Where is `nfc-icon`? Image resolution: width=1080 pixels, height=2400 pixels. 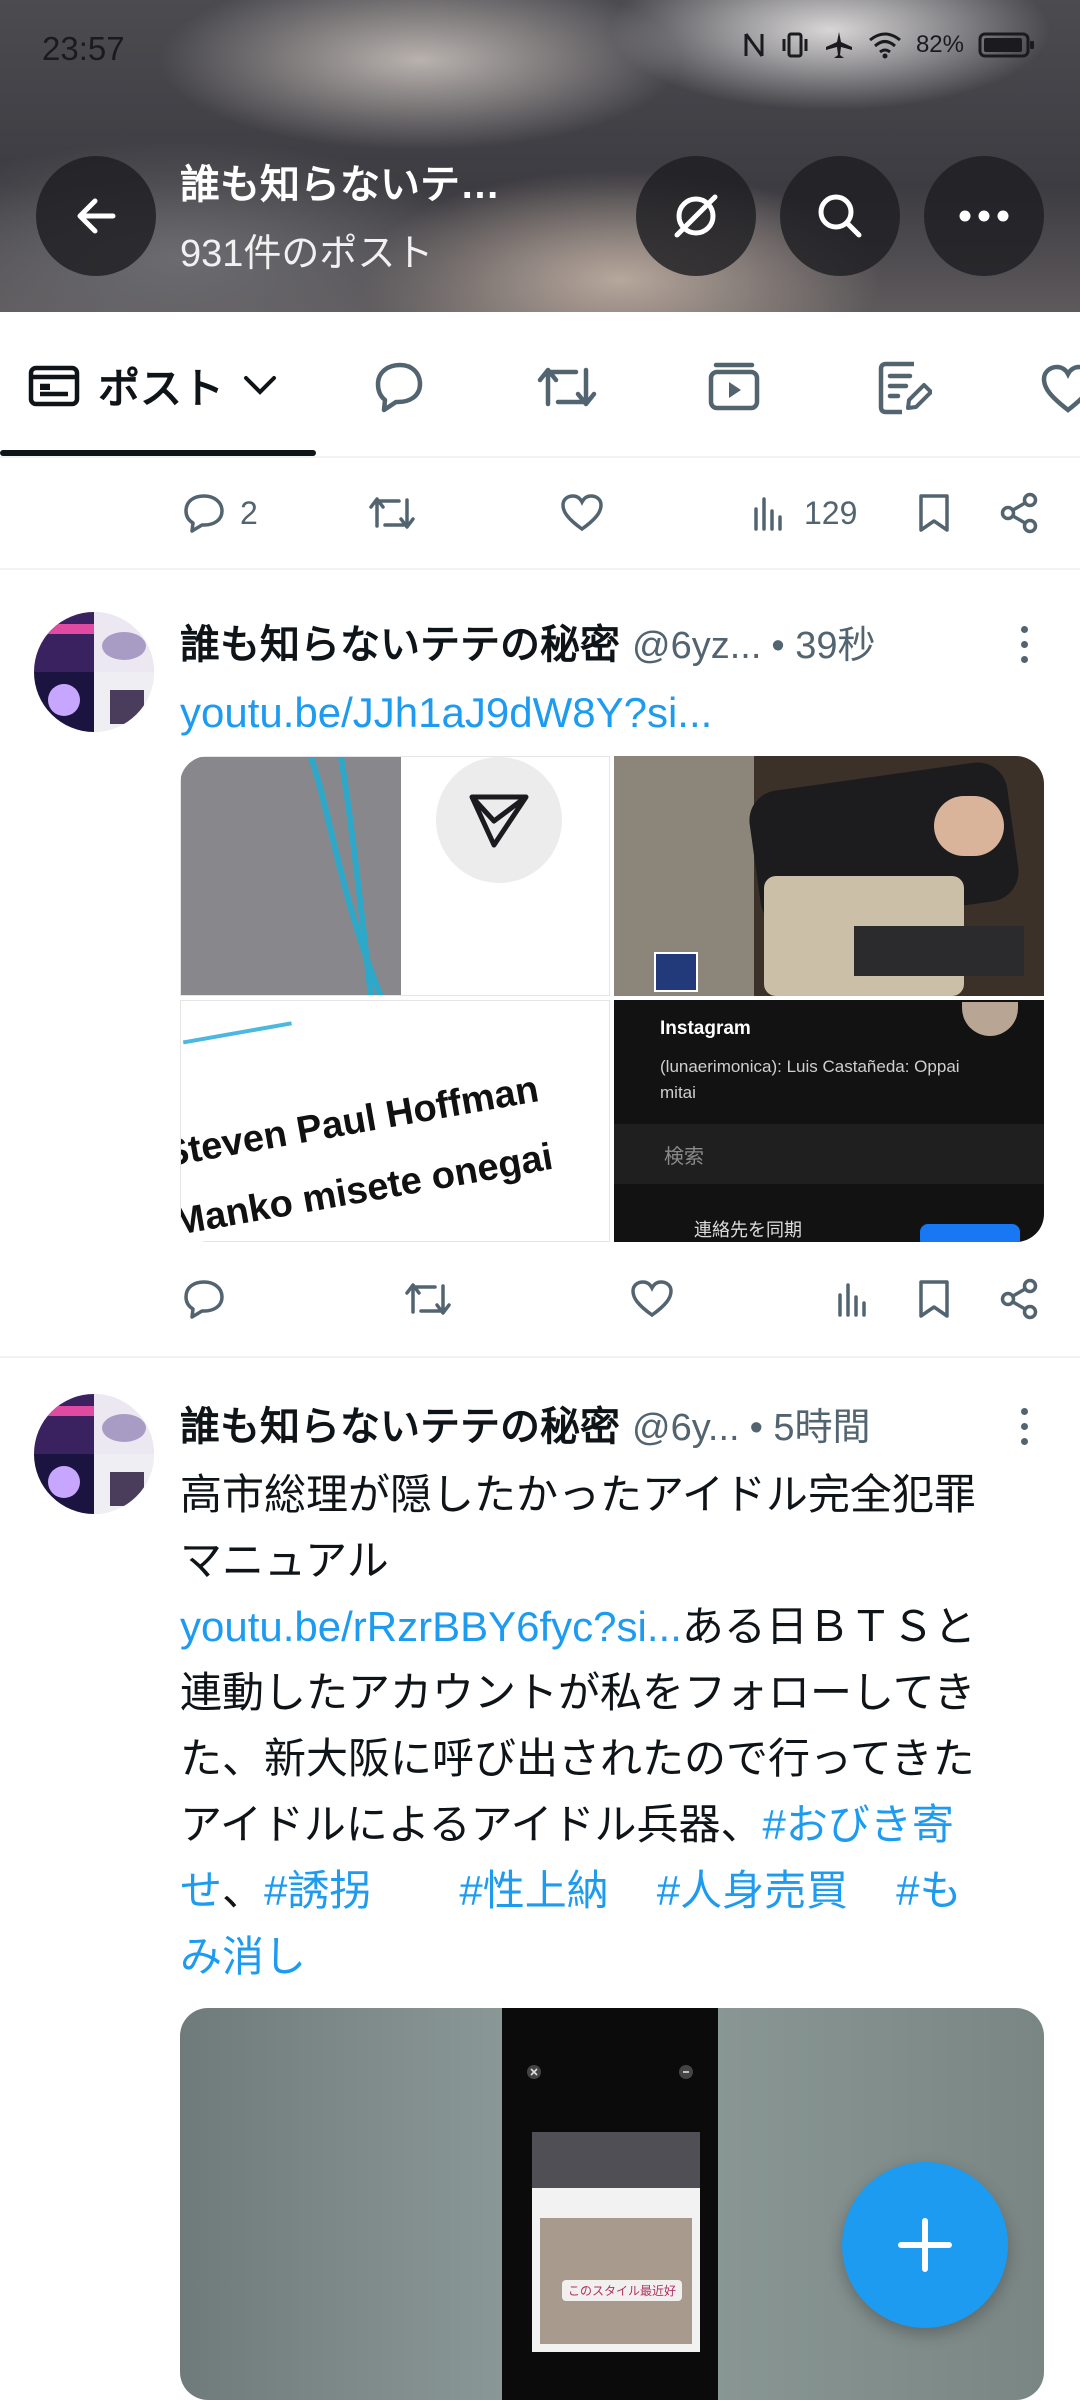
nfc-icon is located at coordinates (754, 45).